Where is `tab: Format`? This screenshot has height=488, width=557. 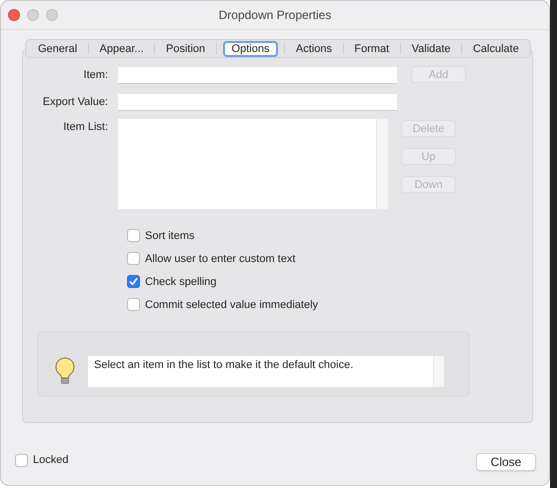
tab: Format is located at coordinates (371, 49).